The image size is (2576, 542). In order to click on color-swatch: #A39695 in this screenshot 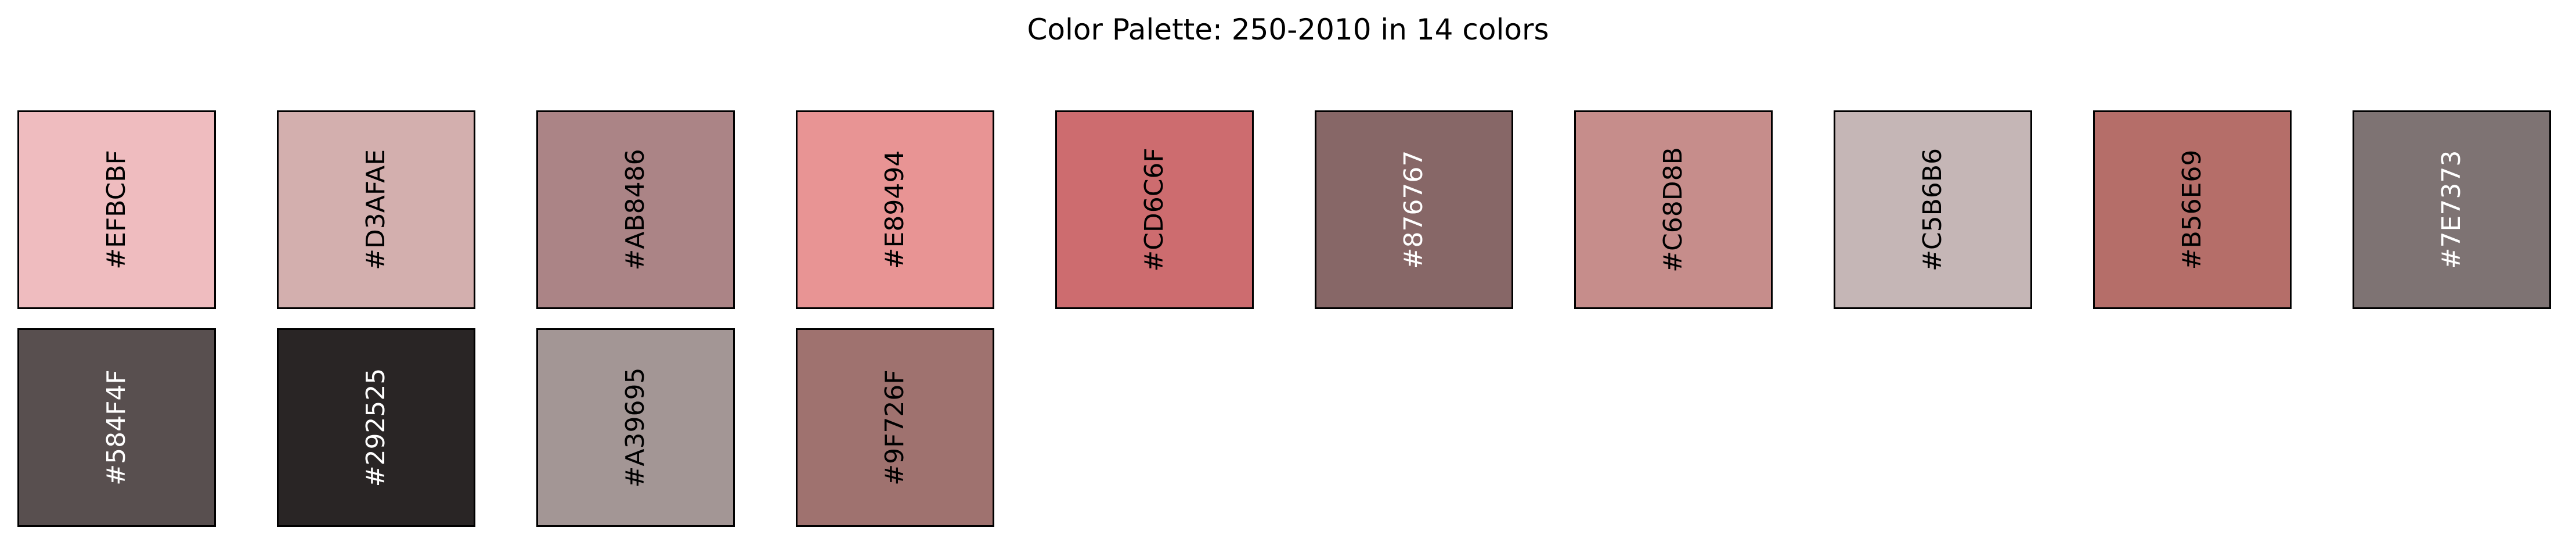, I will do `click(635, 428)`.